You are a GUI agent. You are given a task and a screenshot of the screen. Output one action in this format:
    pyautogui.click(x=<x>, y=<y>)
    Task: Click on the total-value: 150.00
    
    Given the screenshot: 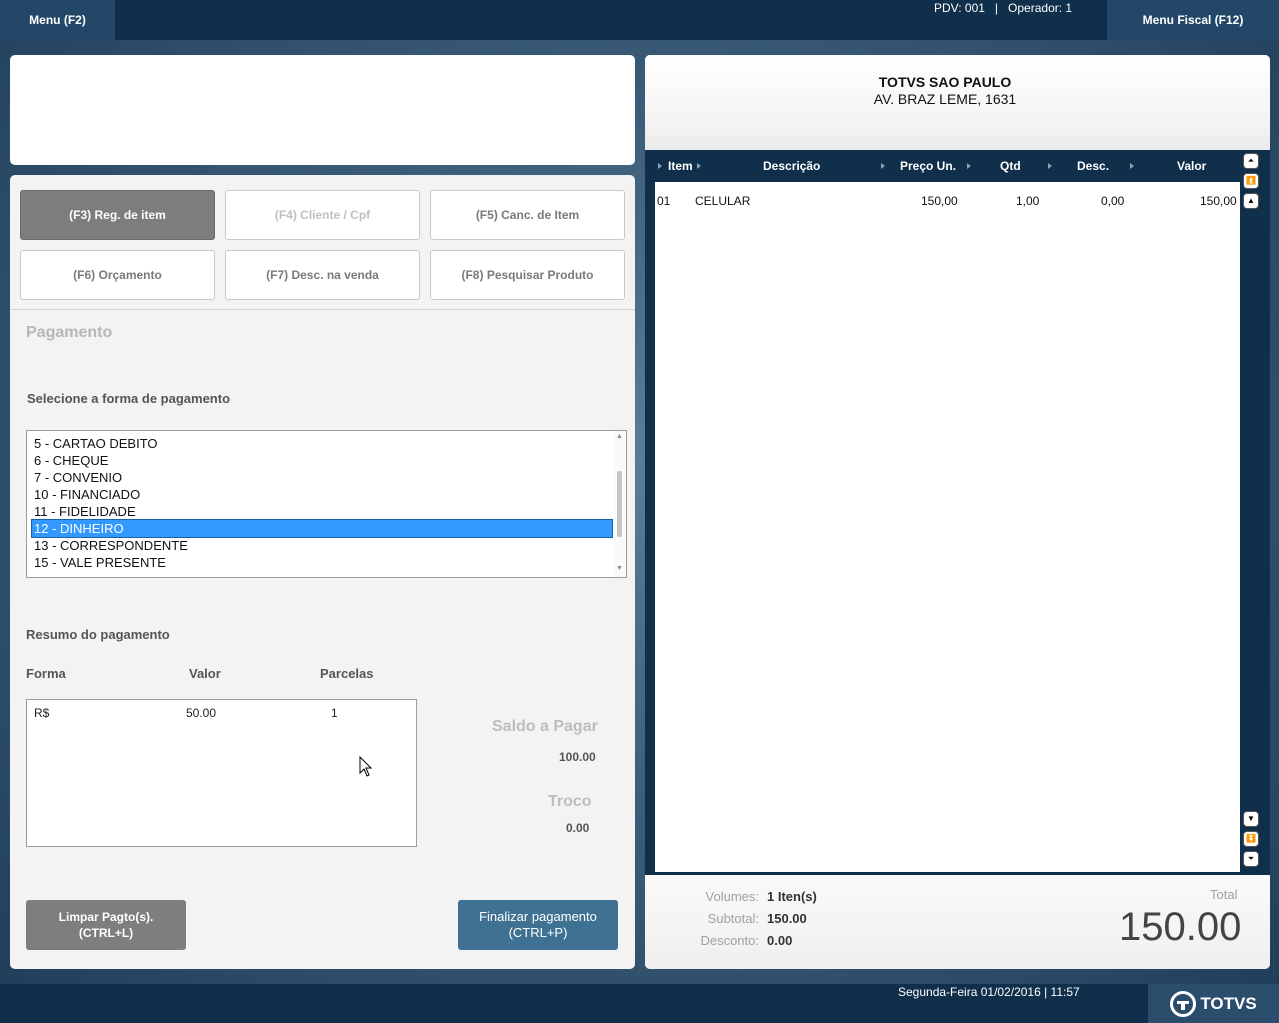 What is the action you would take?
    pyautogui.click(x=1180, y=927)
    